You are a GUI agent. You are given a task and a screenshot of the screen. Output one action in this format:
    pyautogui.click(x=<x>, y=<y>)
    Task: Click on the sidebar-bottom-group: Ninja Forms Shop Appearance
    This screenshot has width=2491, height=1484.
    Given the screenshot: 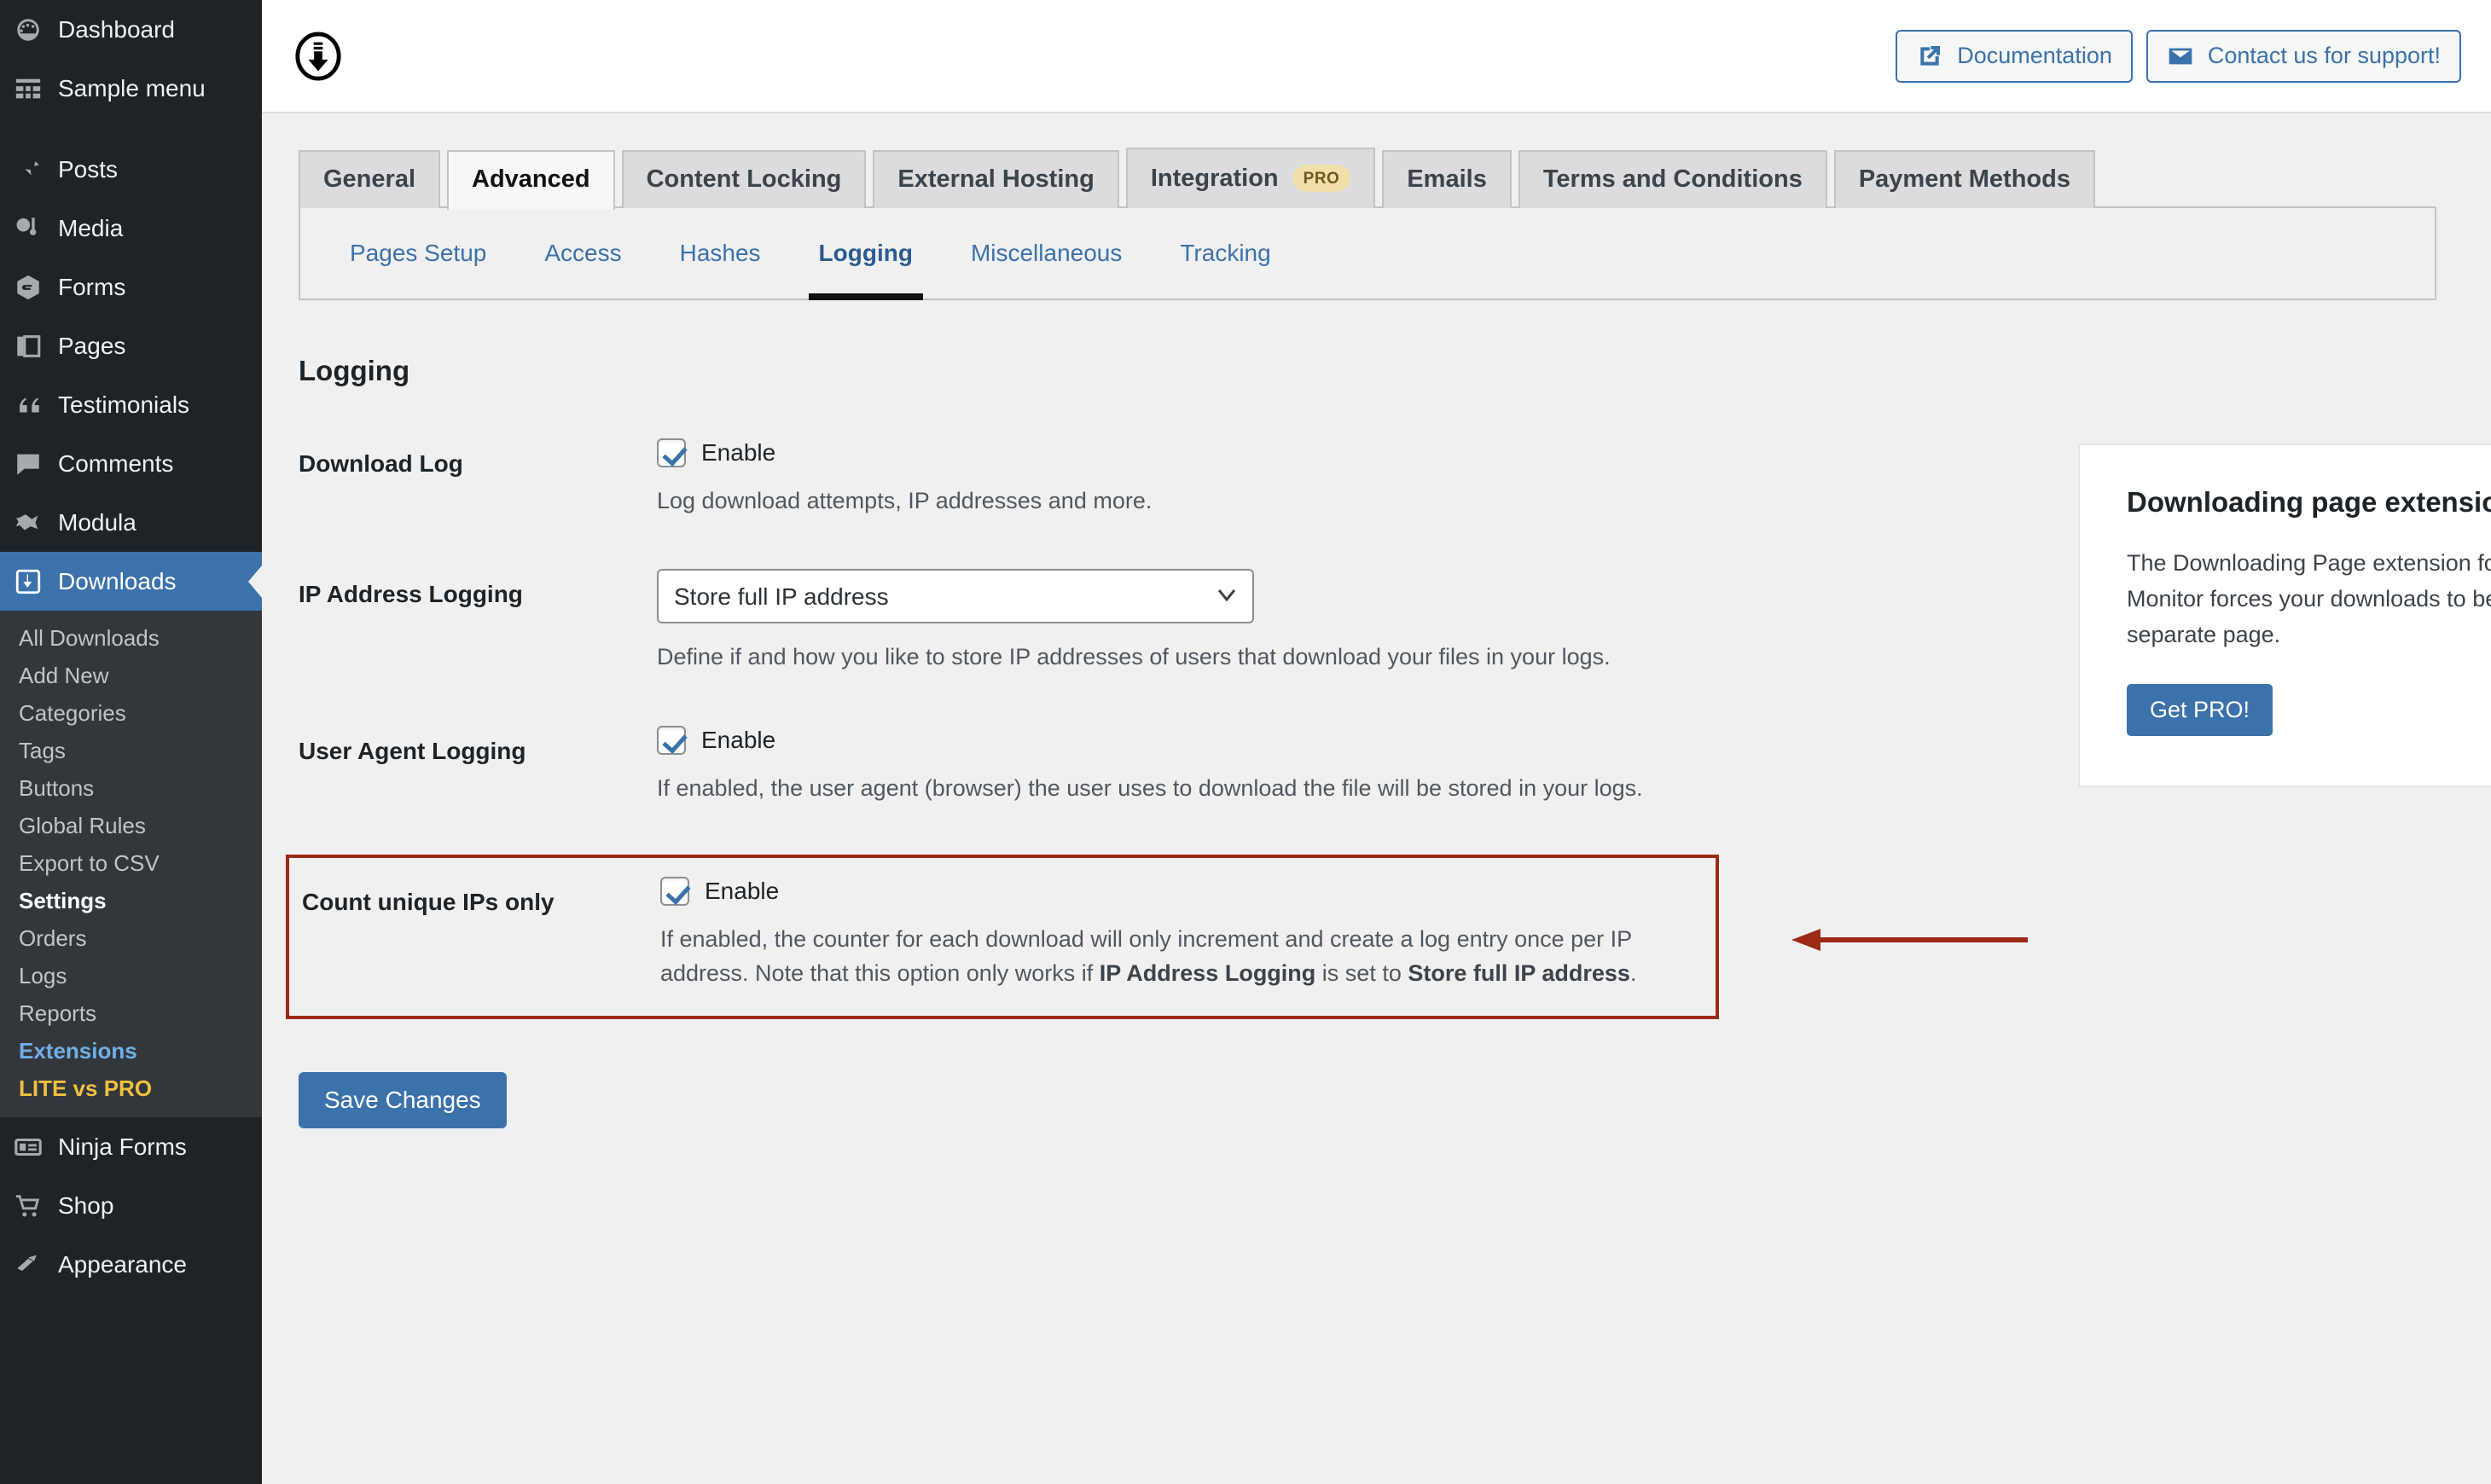 What is the action you would take?
    pyautogui.click(x=131, y=1205)
    